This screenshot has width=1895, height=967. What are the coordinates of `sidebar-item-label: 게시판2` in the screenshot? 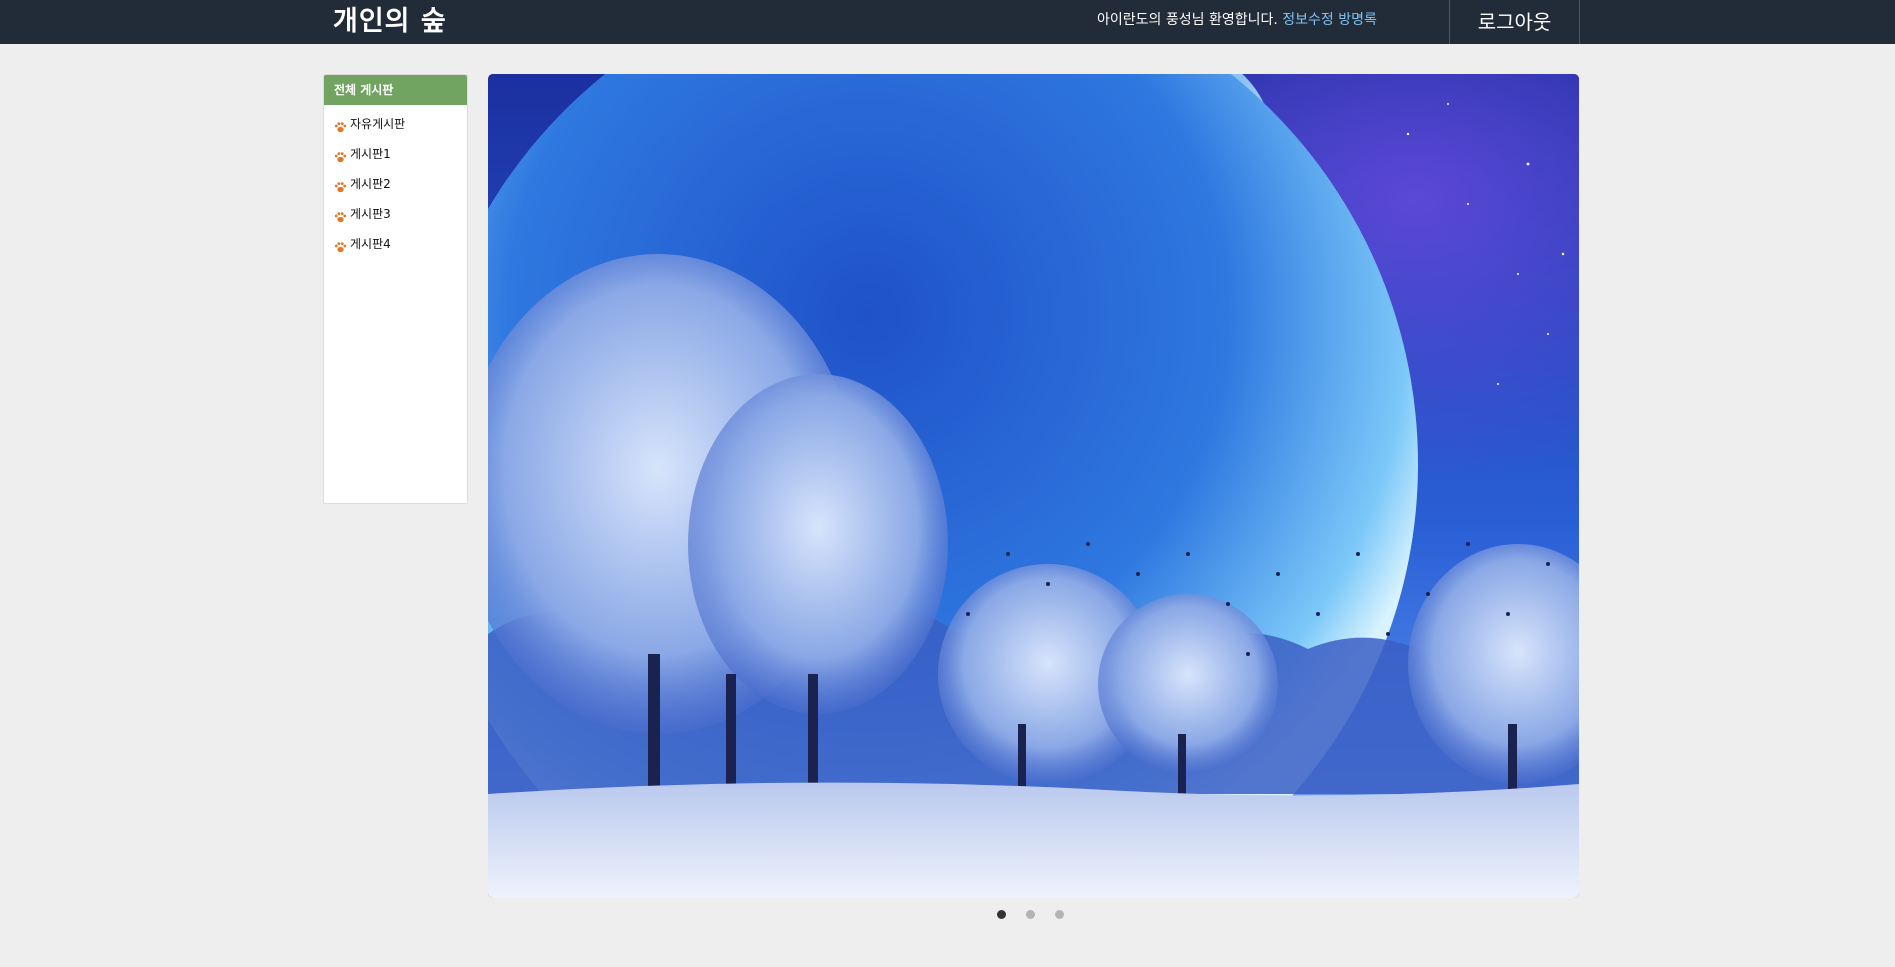 It's located at (370, 184).